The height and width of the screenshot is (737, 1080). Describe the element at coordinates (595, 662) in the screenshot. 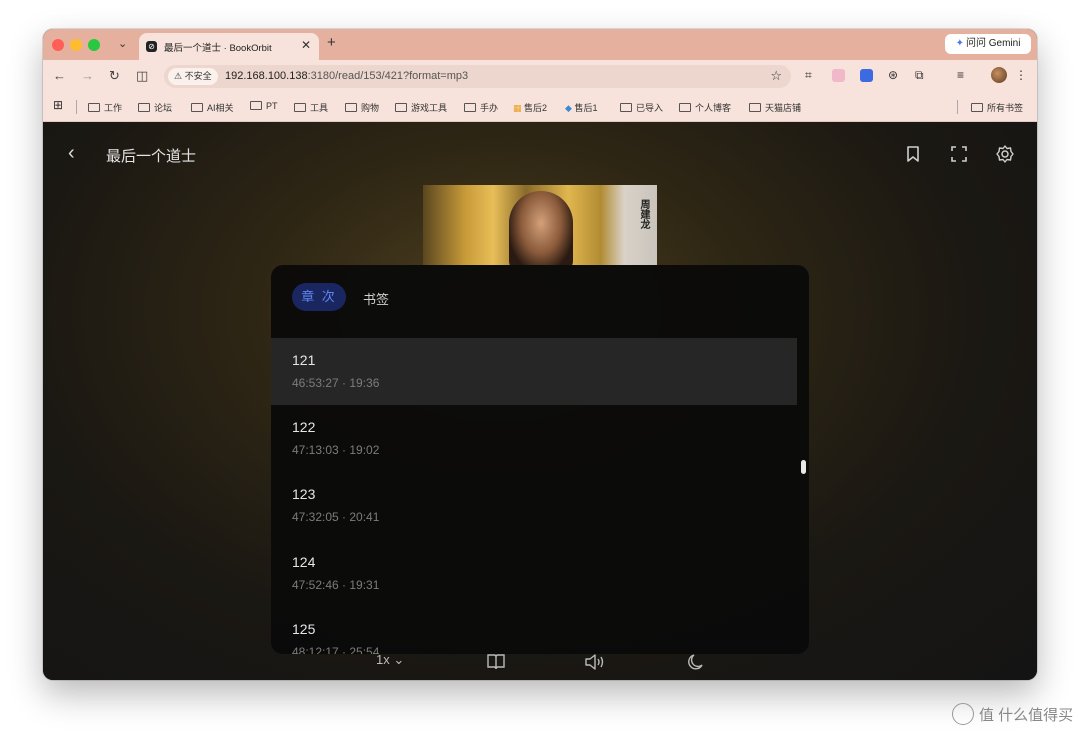

I see `speaker-icon` at that location.